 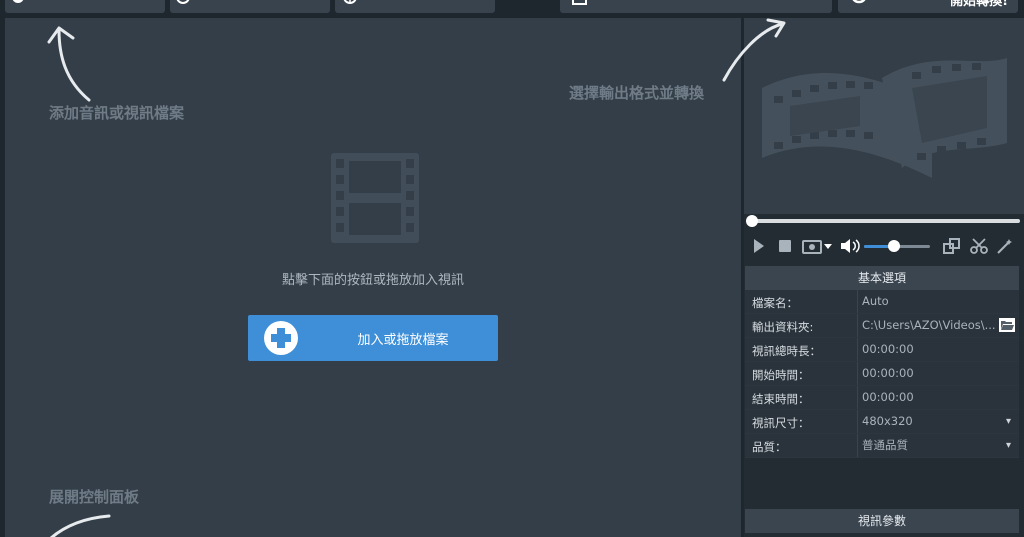 I want to click on option-label: 開始時間：, so click(x=781, y=375).